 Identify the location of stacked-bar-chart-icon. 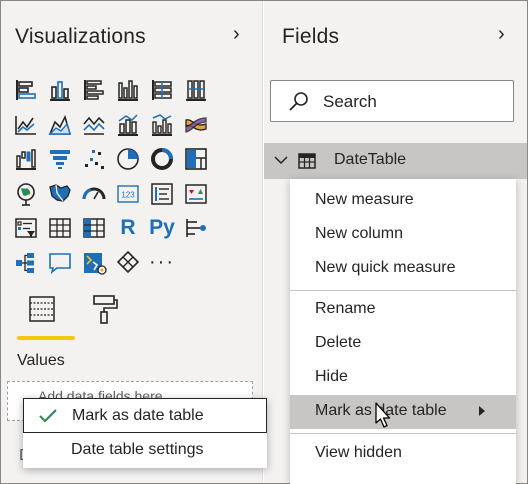
(26, 90).